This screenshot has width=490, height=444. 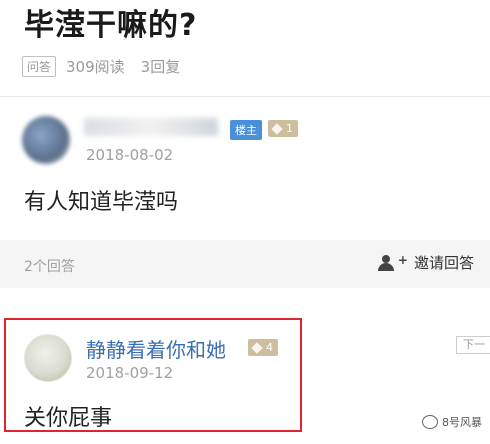 What do you see at coordinates (95, 67) in the screenshot?
I see `read-count: 309阅读` at bounding box center [95, 67].